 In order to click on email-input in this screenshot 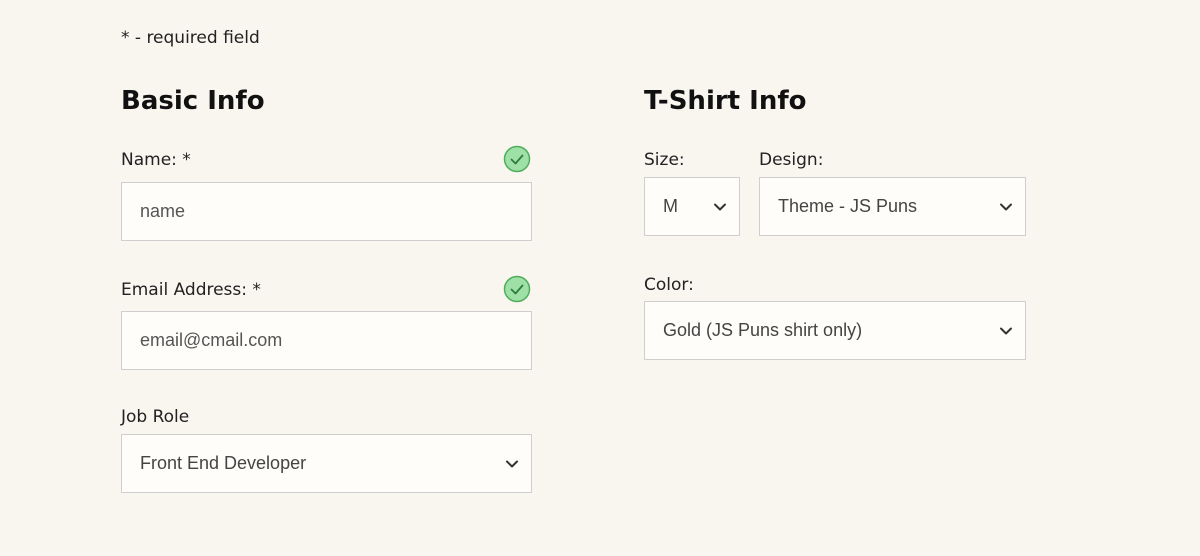, I will do `click(326, 340)`.